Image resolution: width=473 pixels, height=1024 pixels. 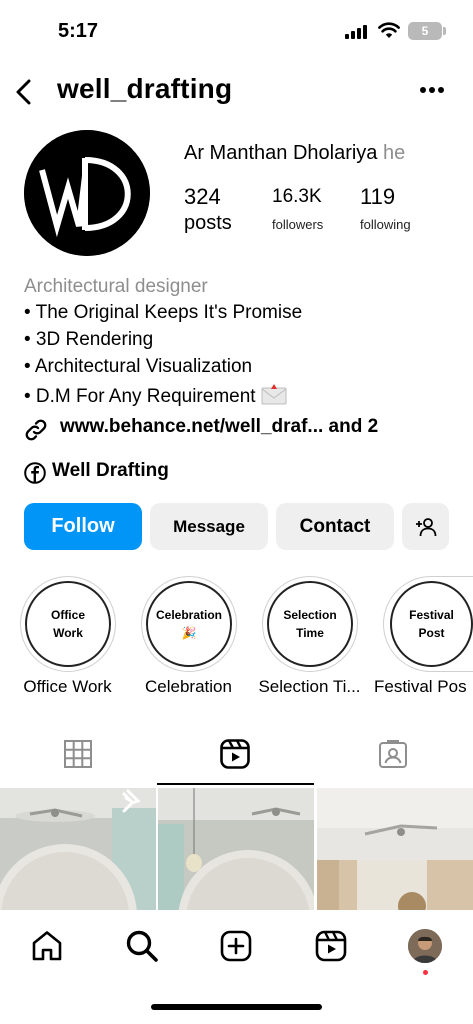 I want to click on posts-label: posts, so click(x=208, y=223).